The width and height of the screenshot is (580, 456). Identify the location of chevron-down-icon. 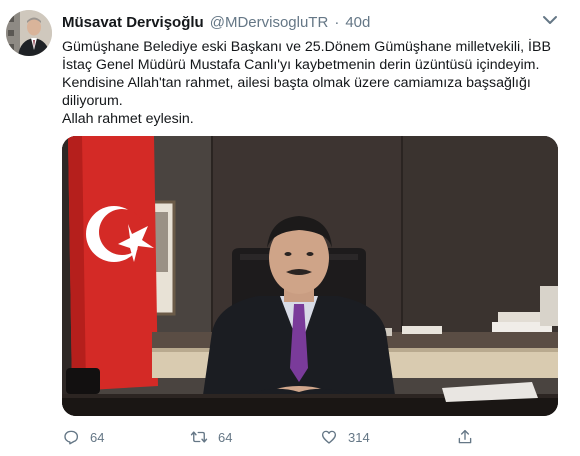
(550, 20).